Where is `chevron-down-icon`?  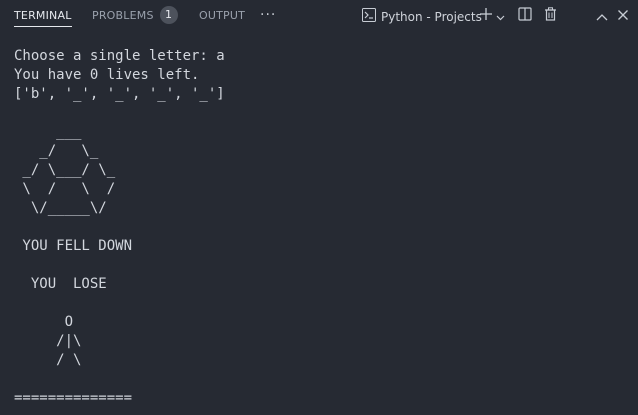 chevron-down-icon is located at coordinates (500, 15).